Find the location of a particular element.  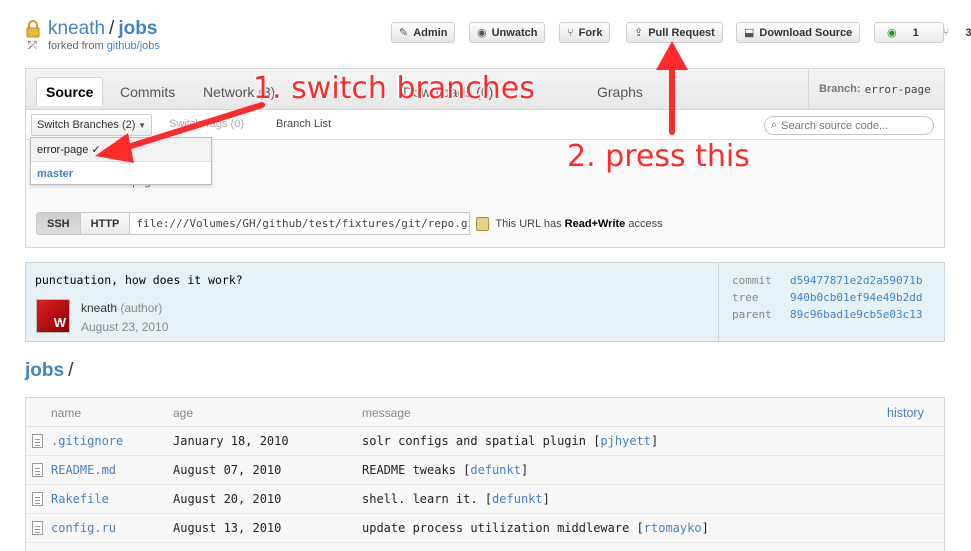

pull-request-label: Pull Request is located at coordinates (681, 32).